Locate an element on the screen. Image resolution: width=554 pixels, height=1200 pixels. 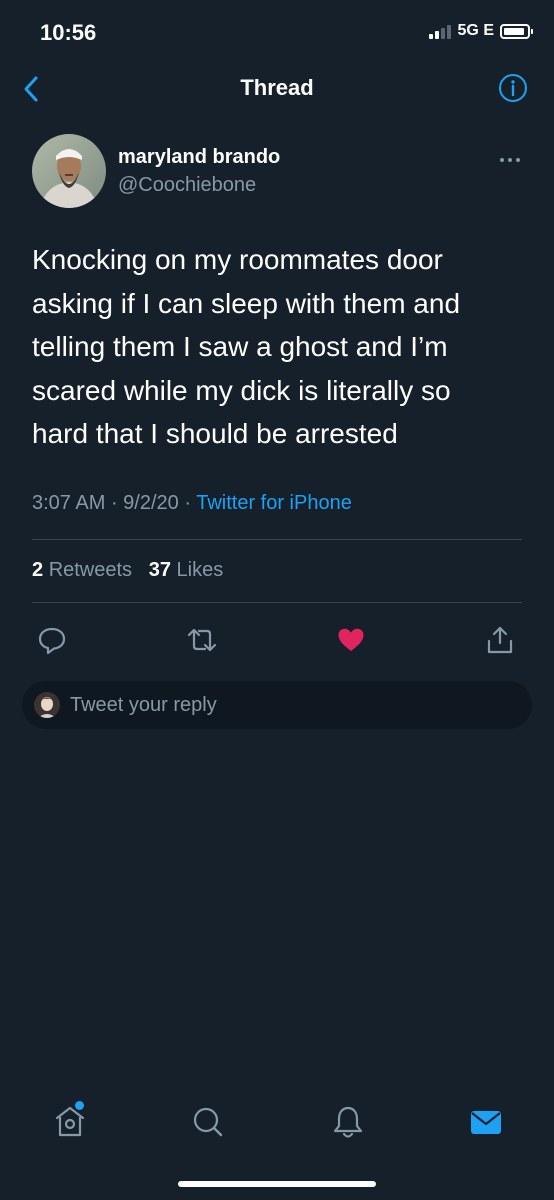
tab-notifications is located at coordinates (348, 1122).